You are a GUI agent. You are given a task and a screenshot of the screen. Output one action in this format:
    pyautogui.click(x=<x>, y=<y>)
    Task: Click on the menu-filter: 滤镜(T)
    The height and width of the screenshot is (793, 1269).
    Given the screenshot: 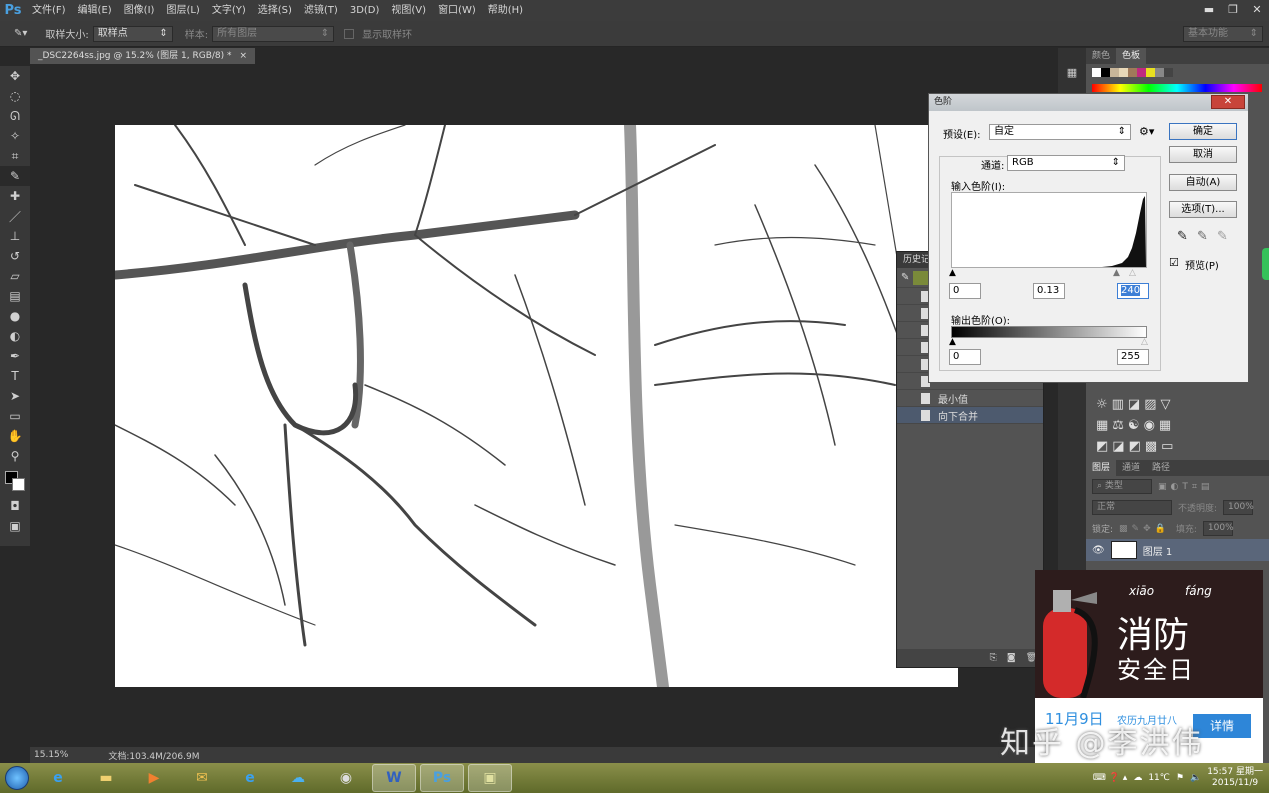 What is the action you would take?
    pyautogui.click(x=321, y=10)
    